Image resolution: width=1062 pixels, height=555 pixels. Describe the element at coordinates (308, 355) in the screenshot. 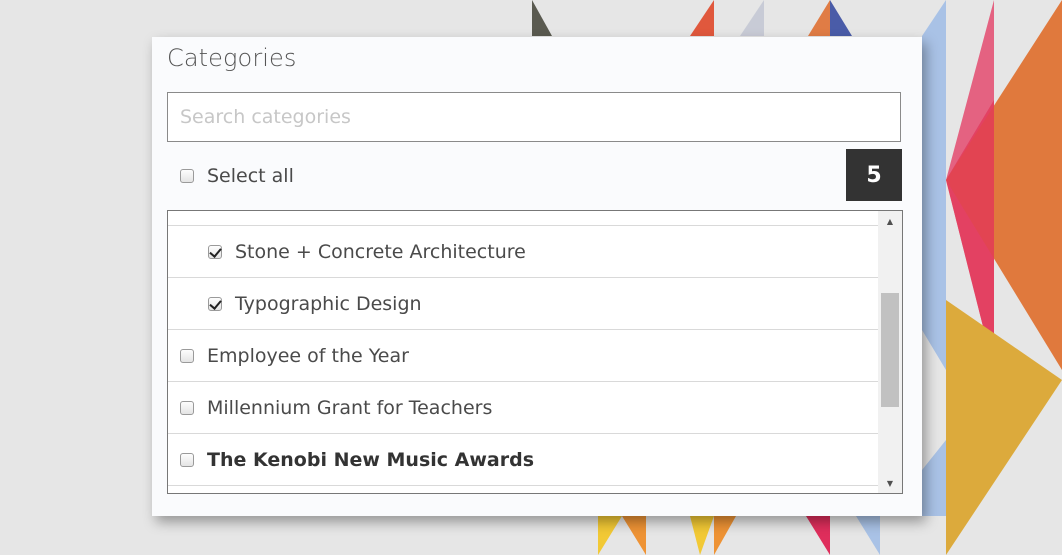

I see `list-item-label: Employee of the Year` at that location.